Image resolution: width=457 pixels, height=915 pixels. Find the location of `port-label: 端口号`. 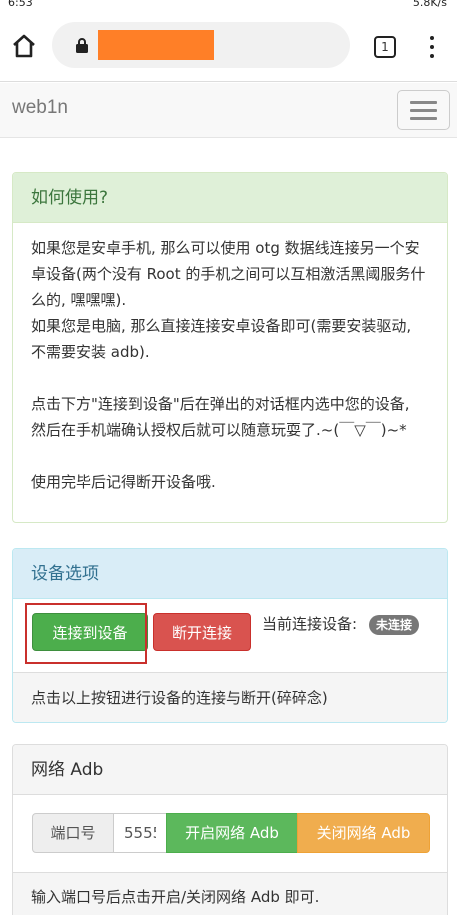

port-label: 端口号 is located at coordinates (73, 833).